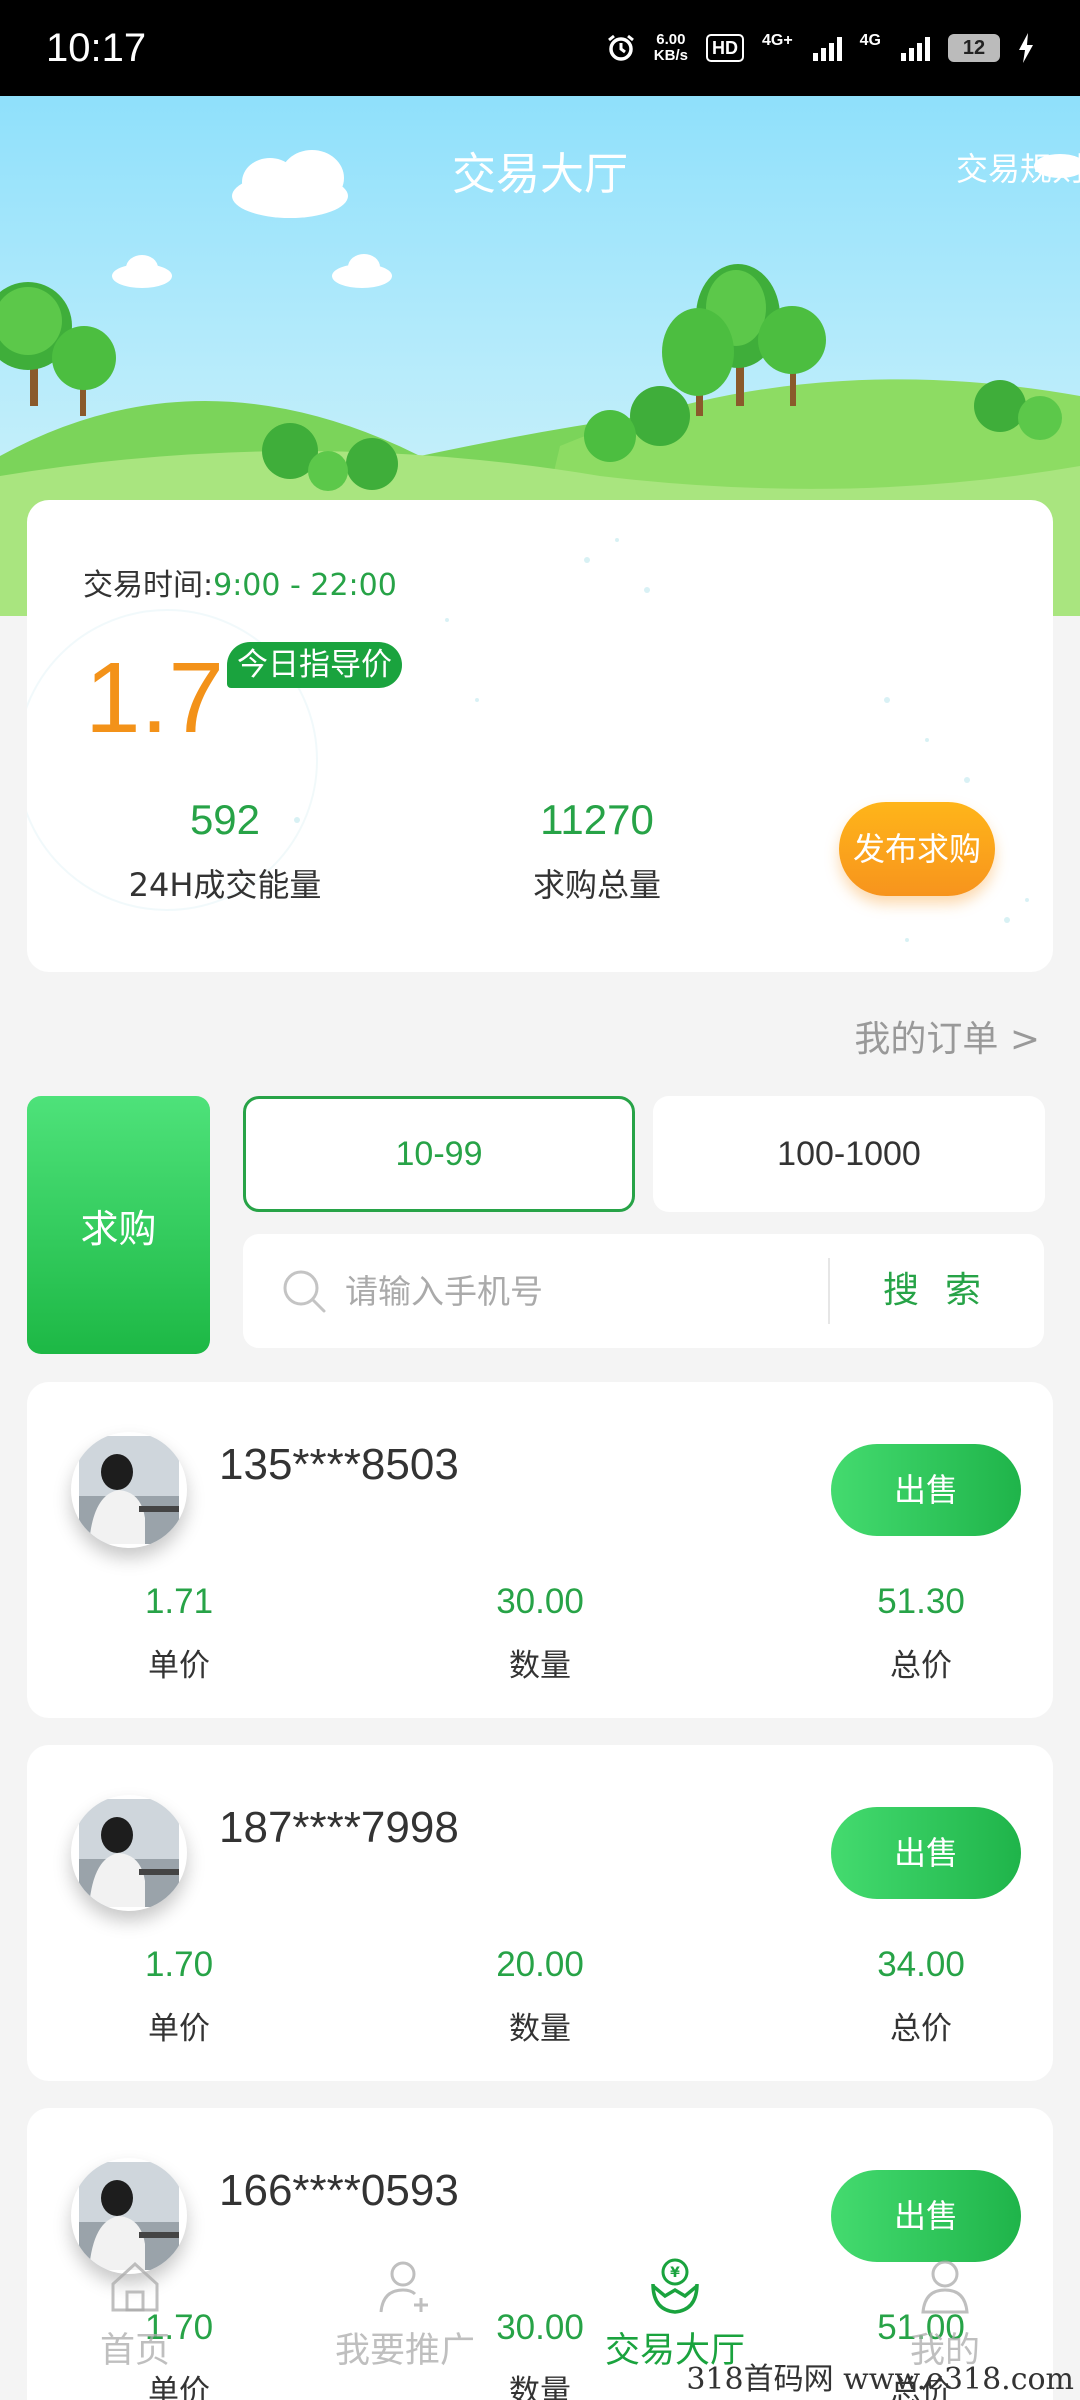 The height and width of the screenshot is (2400, 1080). I want to click on range-filter-10-99: 10-99, so click(439, 1154).